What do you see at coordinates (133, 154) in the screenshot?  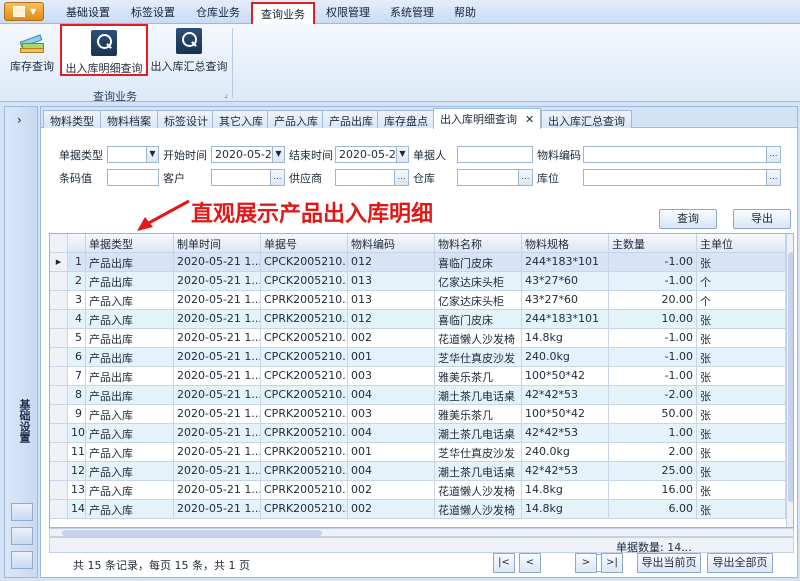 I see `doc-type-select: ▼` at bounding box center [133, 154].